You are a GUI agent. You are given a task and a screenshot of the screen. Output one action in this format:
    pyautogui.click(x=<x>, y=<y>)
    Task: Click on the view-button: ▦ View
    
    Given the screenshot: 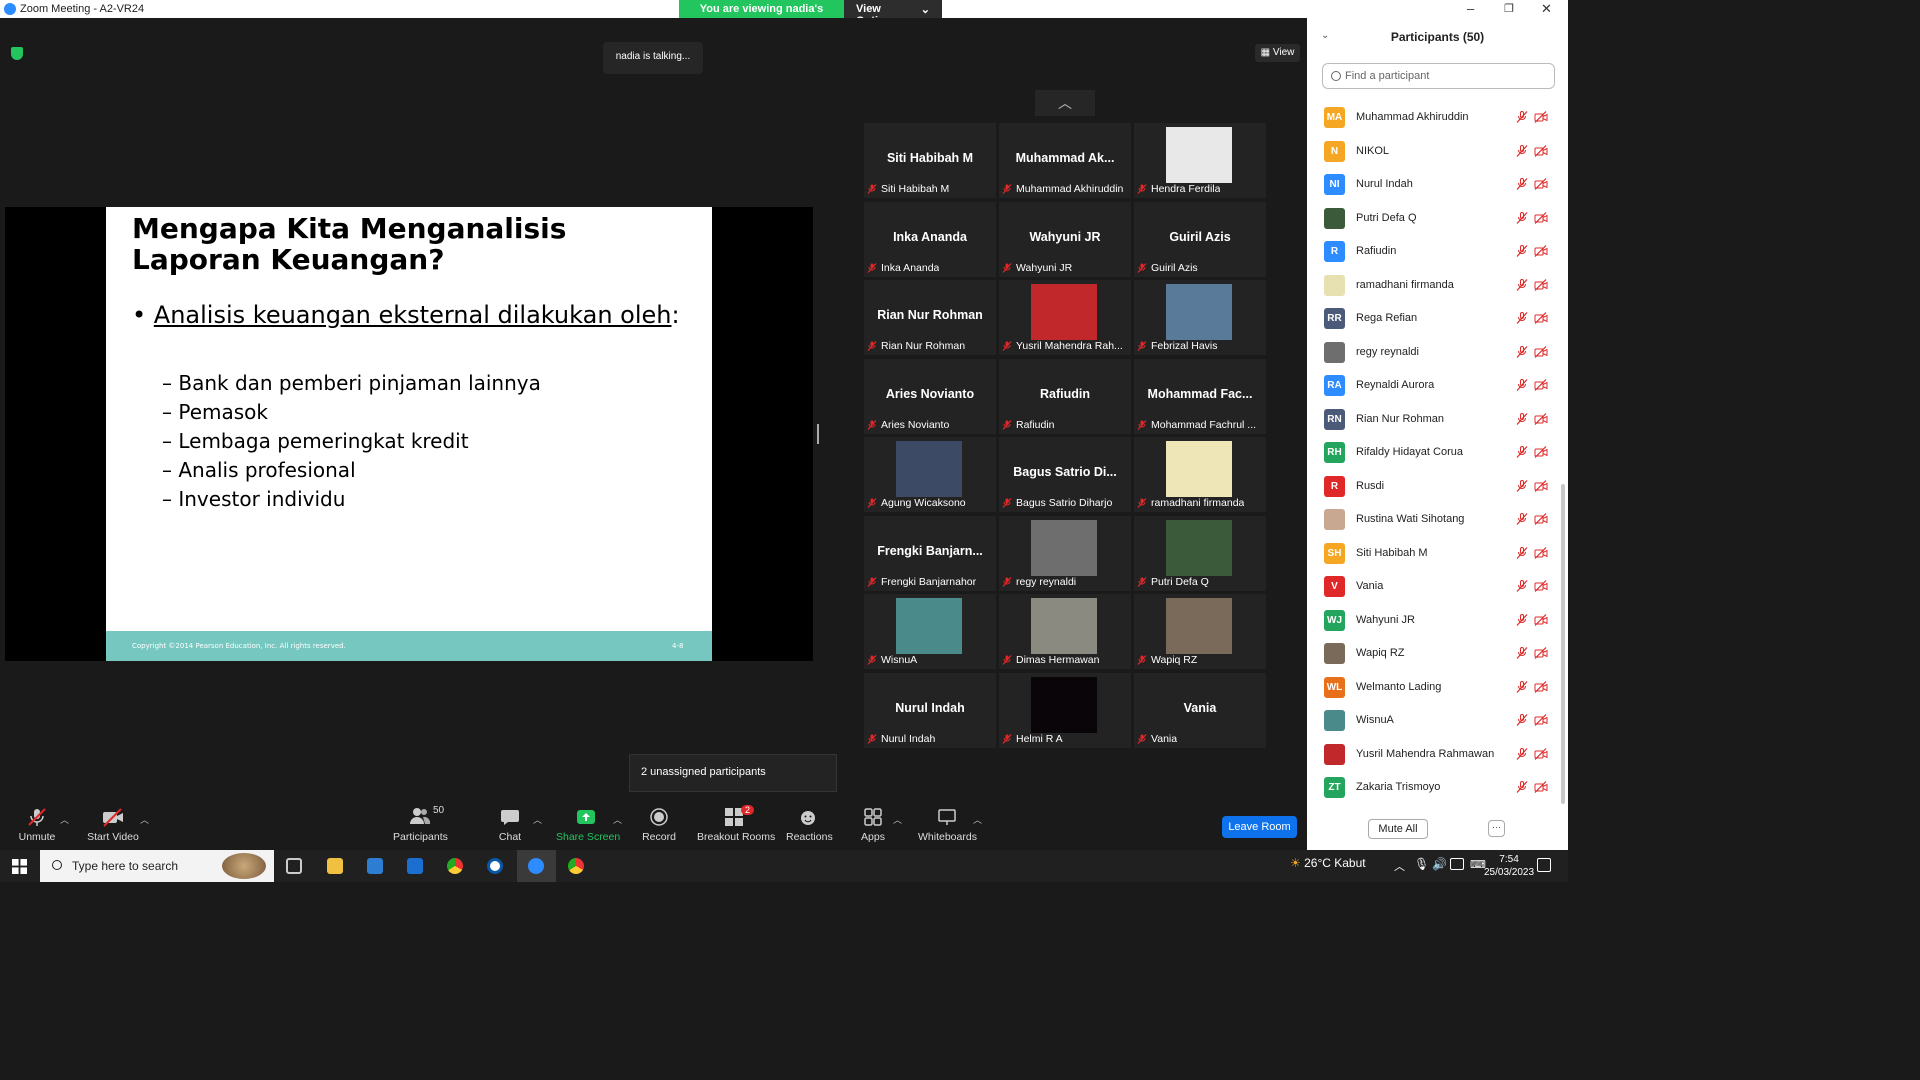 What is the action you would take?
    pyautogui.click(x=1277, y=53)
    